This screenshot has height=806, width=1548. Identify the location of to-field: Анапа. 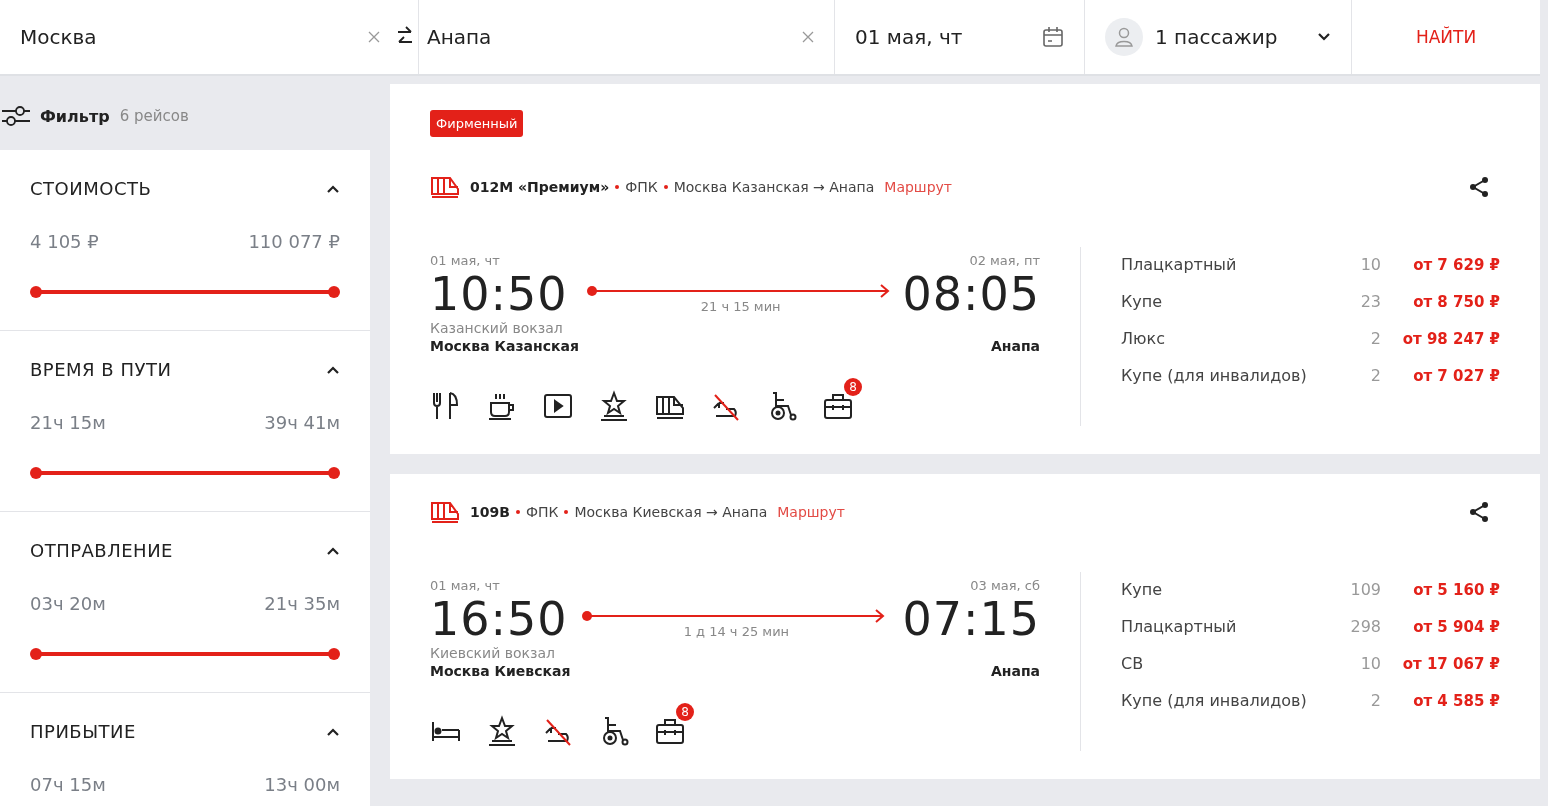
(626, 37).